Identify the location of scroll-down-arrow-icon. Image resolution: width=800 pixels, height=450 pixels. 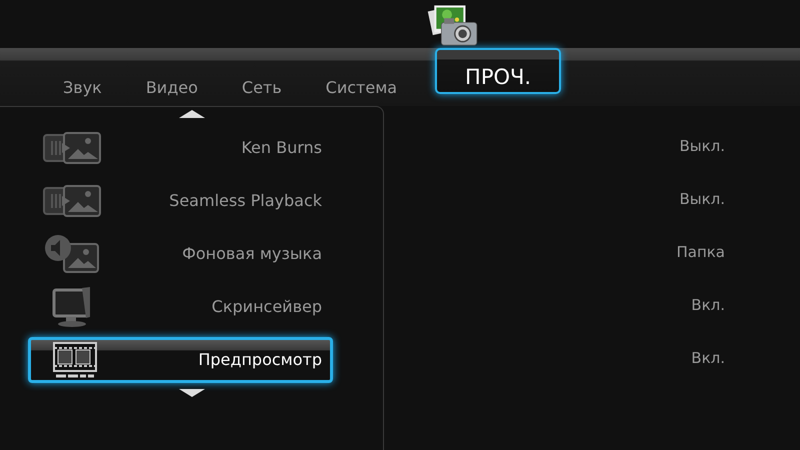
(191, 393).